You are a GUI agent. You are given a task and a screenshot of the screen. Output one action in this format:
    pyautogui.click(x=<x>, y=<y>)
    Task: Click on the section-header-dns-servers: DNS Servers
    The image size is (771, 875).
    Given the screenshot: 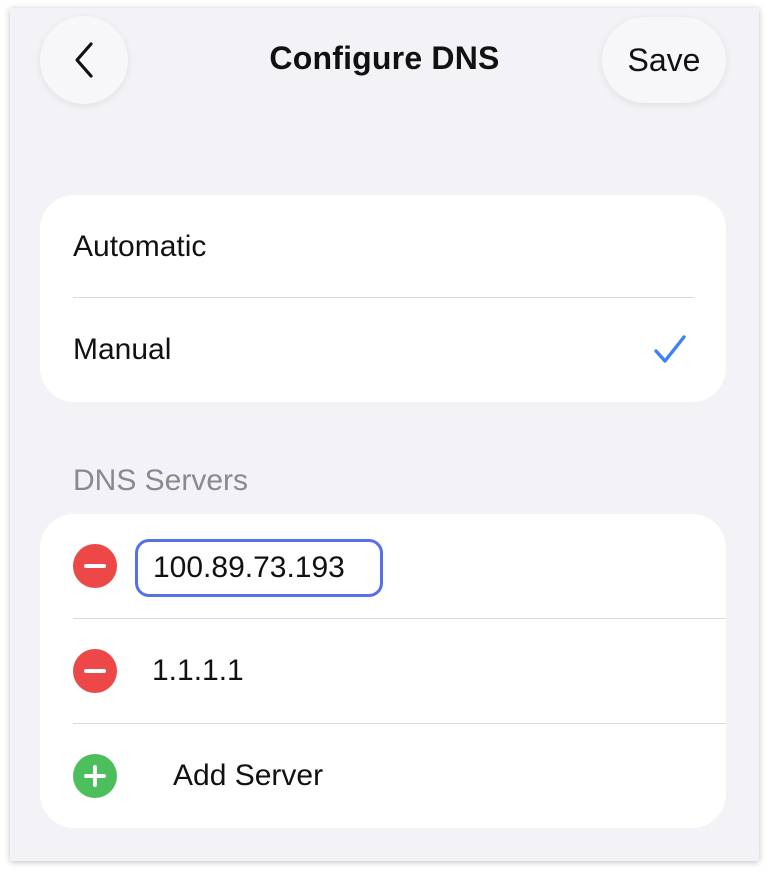 What is the action you would take?
    pyautogui.click(x=161, y=480)
    